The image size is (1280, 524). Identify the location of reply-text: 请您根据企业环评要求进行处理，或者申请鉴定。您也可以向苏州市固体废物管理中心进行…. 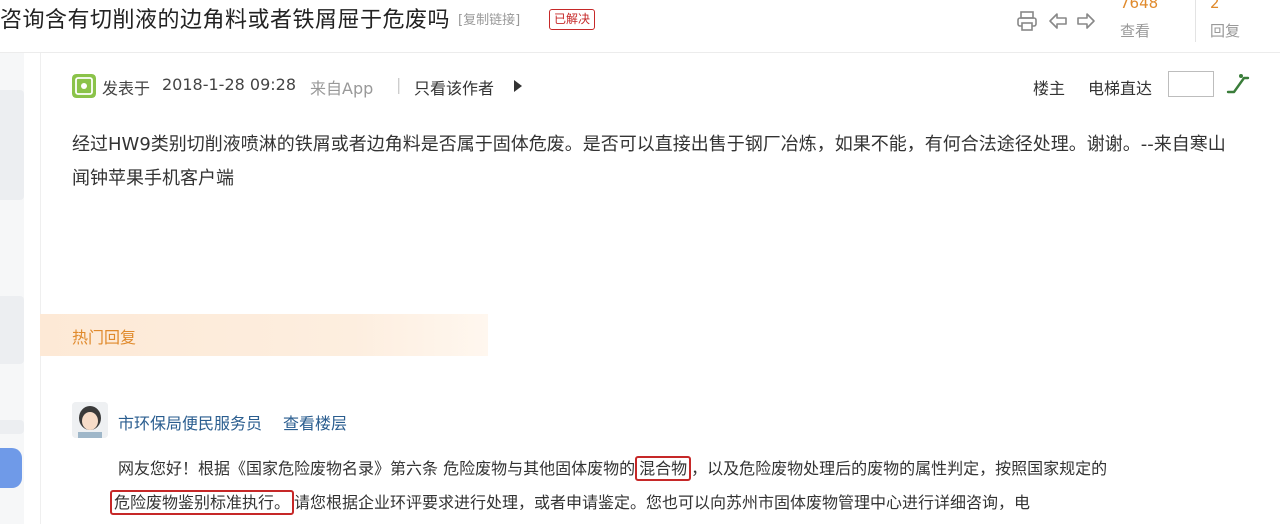
(662, 502).